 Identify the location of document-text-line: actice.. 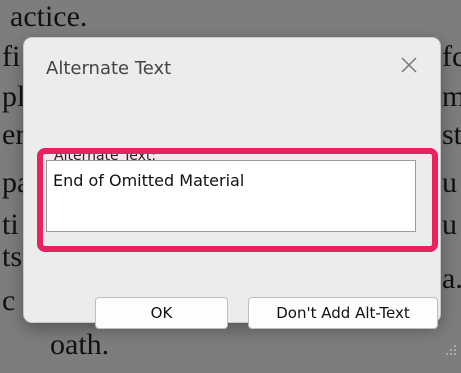
(49, 16).